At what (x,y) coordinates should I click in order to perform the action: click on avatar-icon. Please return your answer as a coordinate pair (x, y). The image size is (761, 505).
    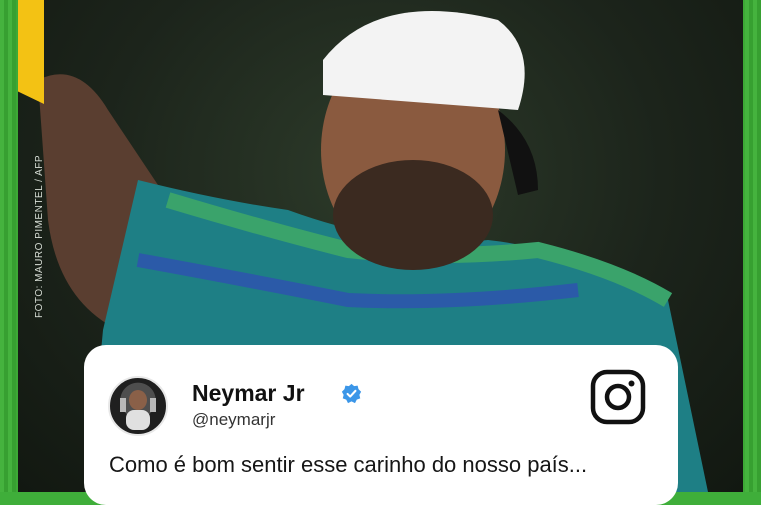
    Looking at the image, I should click on (138, 410).